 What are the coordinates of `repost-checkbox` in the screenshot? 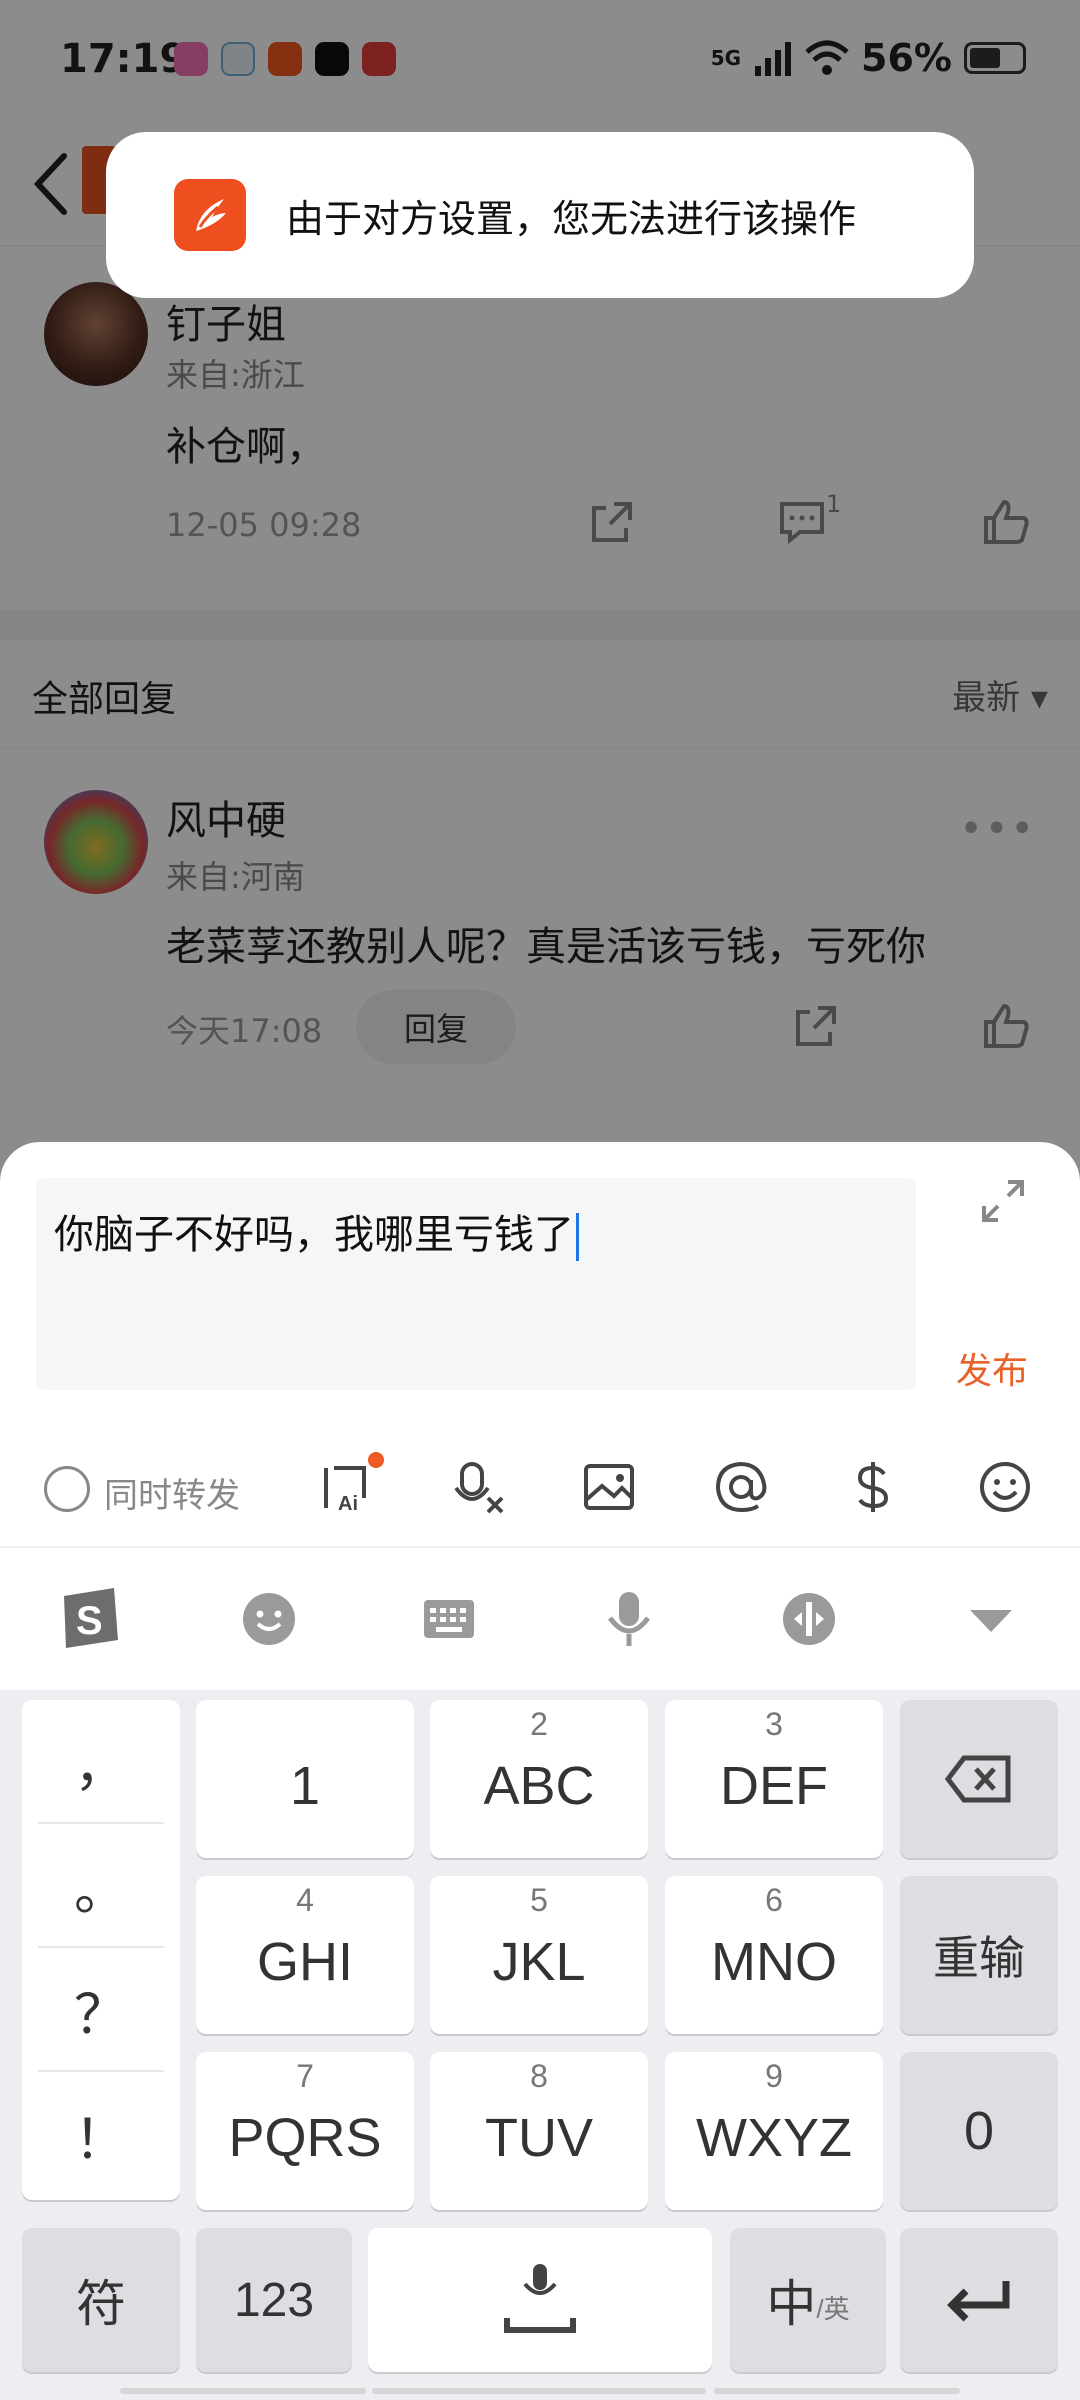 It's located at (67, 1489).